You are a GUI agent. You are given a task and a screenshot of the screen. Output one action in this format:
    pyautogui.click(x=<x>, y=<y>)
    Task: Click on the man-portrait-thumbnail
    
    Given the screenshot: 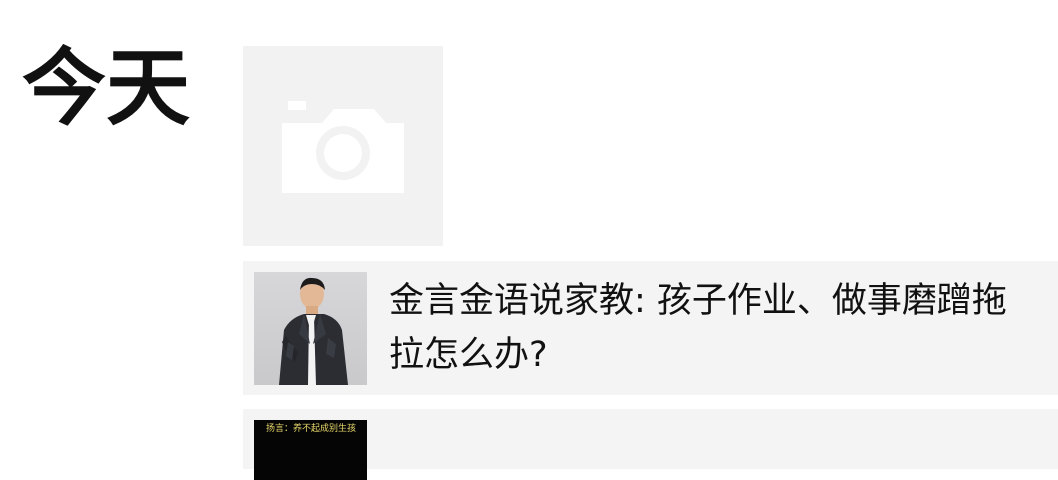 What is the action you would take?
    pyautogui.click(x=310, y=328)
    